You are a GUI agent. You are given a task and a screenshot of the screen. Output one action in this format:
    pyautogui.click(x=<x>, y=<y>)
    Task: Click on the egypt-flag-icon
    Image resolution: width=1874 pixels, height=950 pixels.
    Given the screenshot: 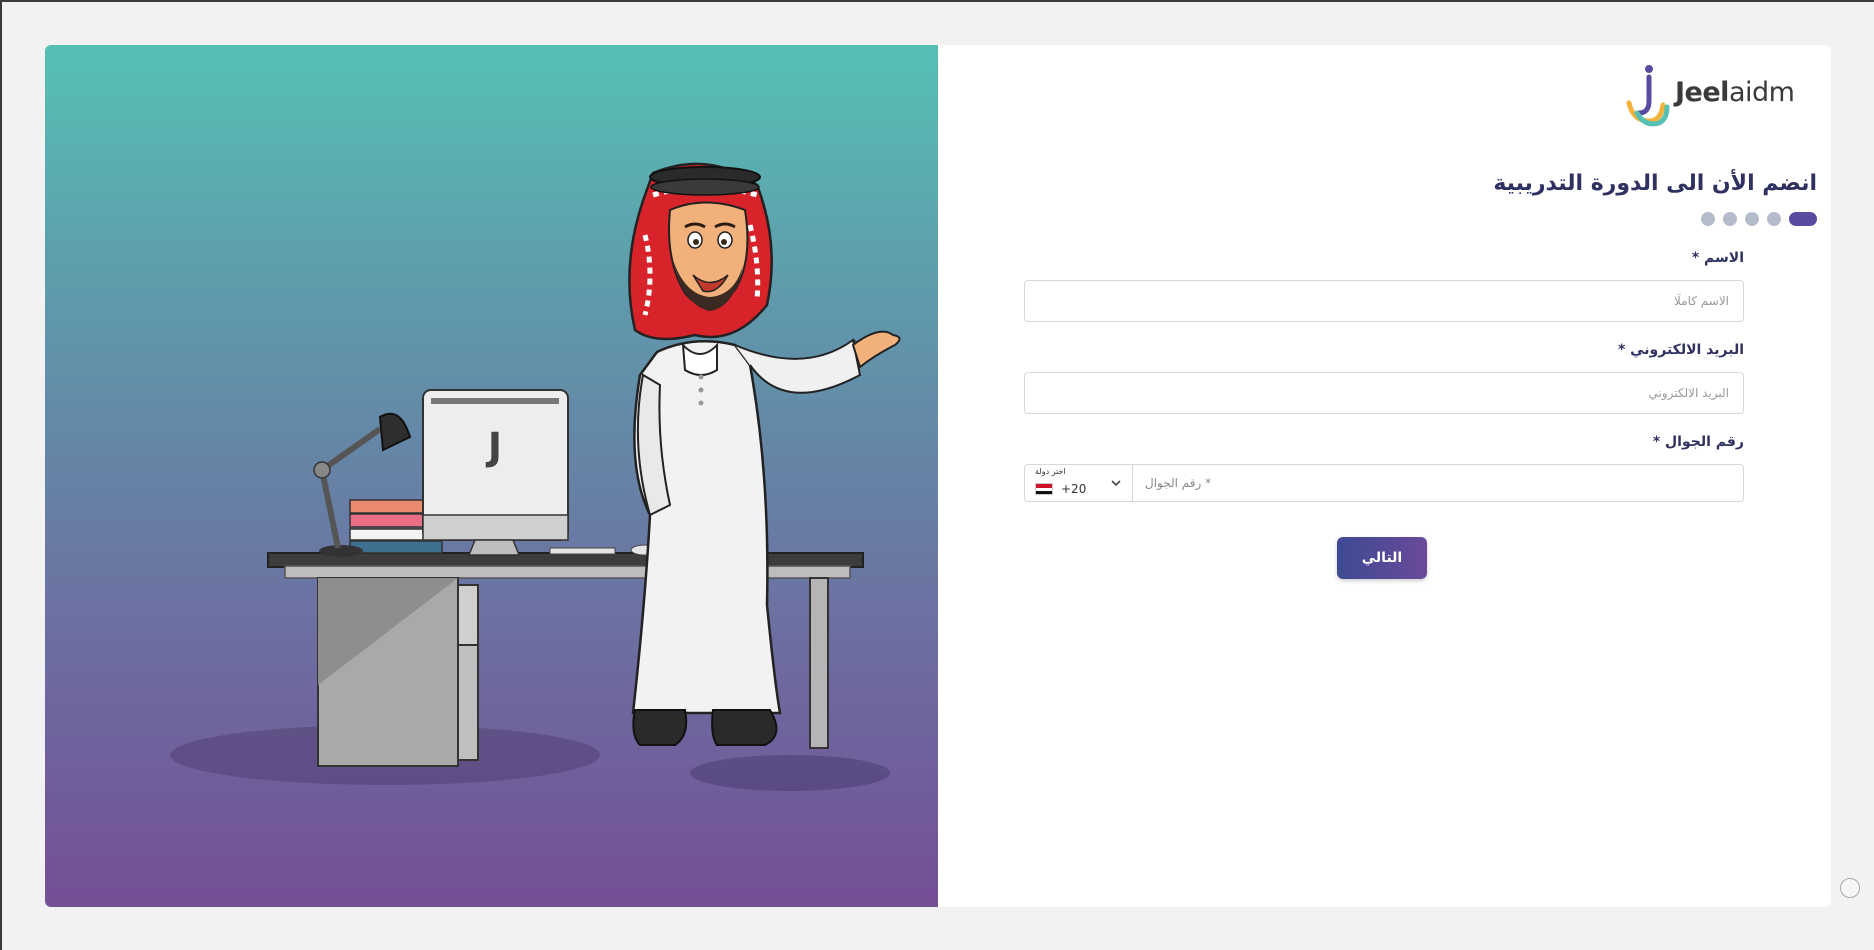 What is the action you would take?
    pyautogui.click(x=1044, y=489)
    